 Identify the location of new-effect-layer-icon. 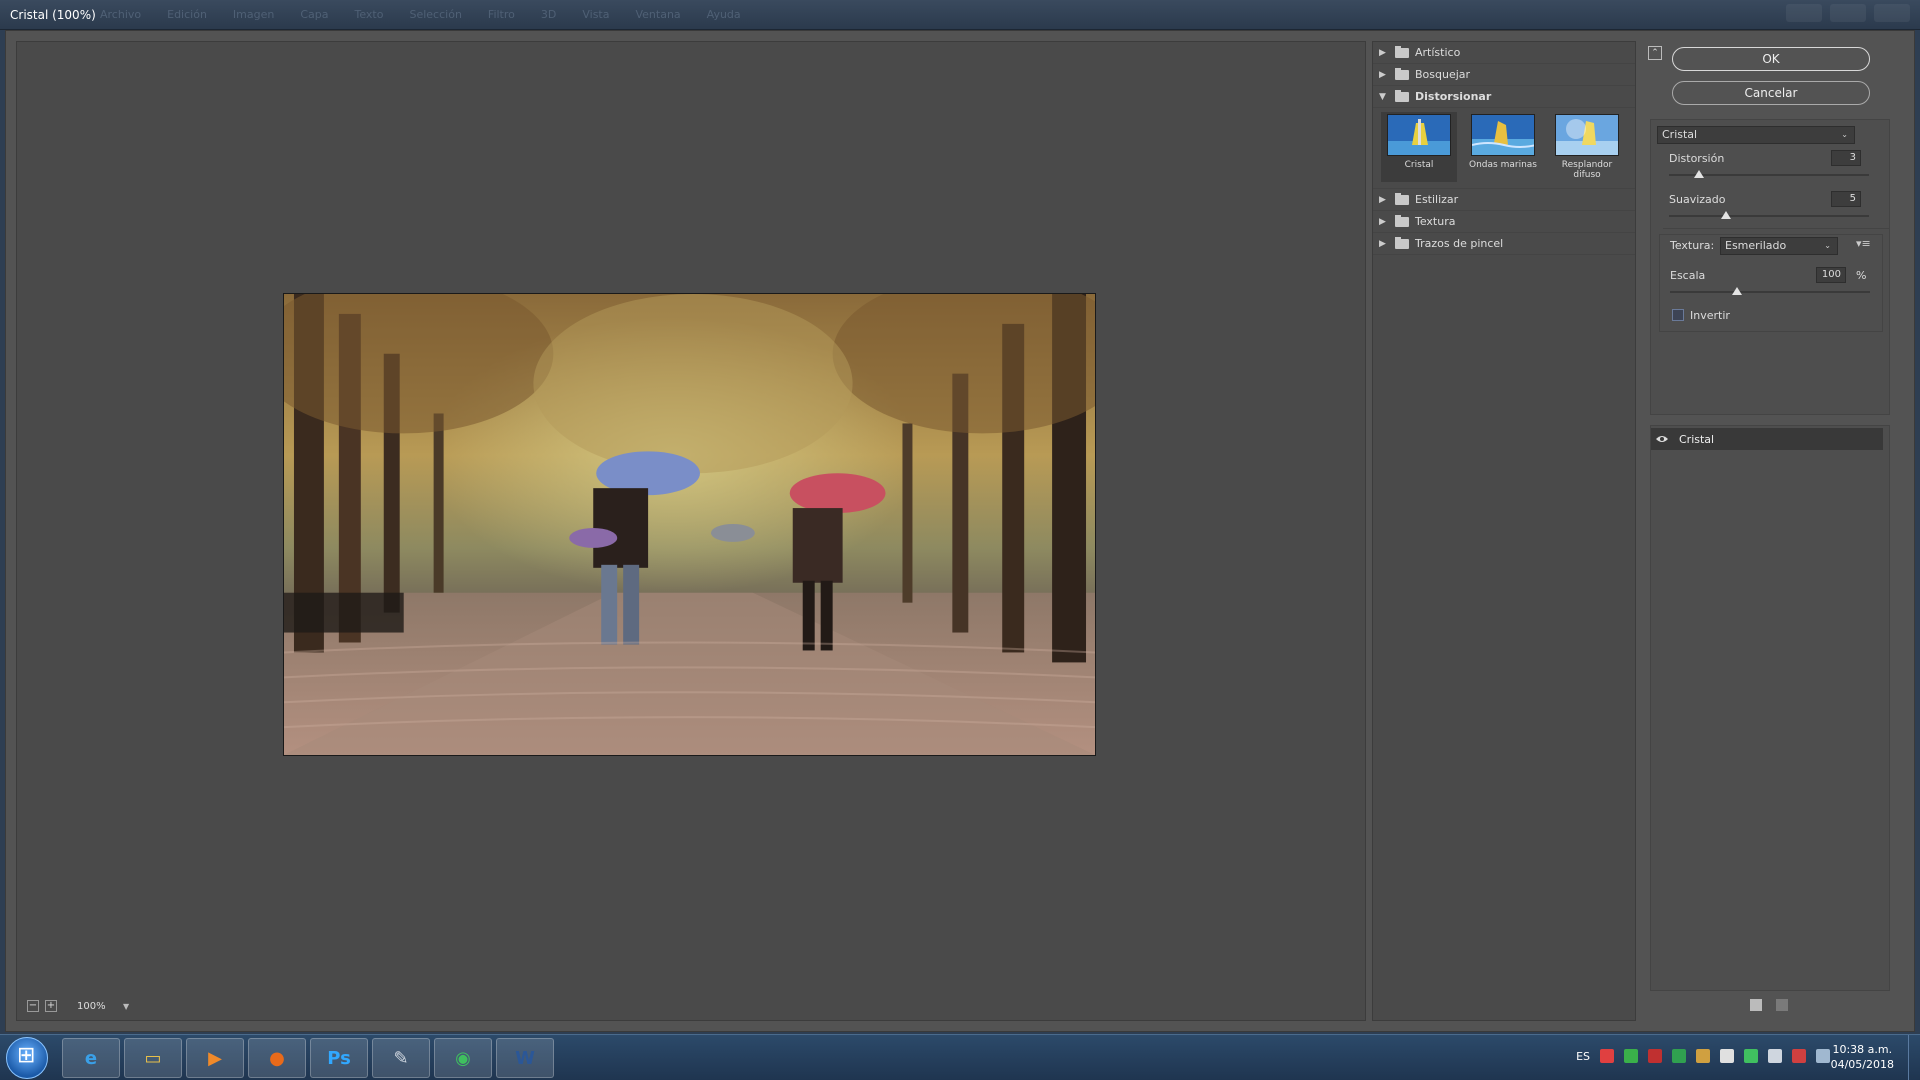
(1756, 1005).